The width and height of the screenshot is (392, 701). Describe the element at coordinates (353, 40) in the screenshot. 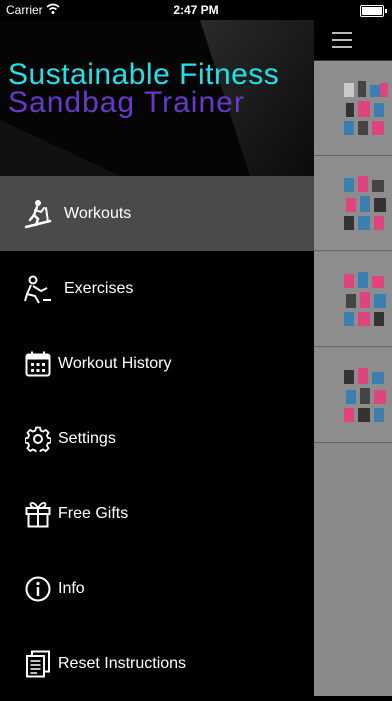

I see `nav-bar` at that location.